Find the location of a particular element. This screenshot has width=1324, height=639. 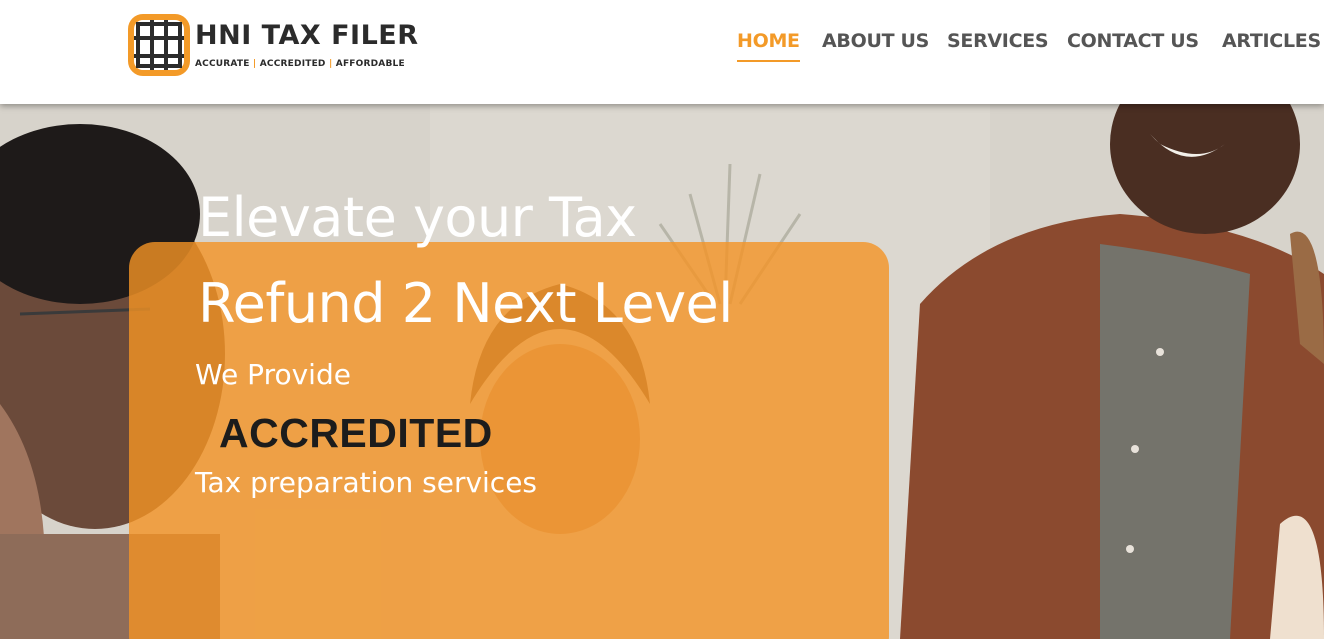

hero-headline-line-1: Elevate your Tax is located at coordinates (417, 217).